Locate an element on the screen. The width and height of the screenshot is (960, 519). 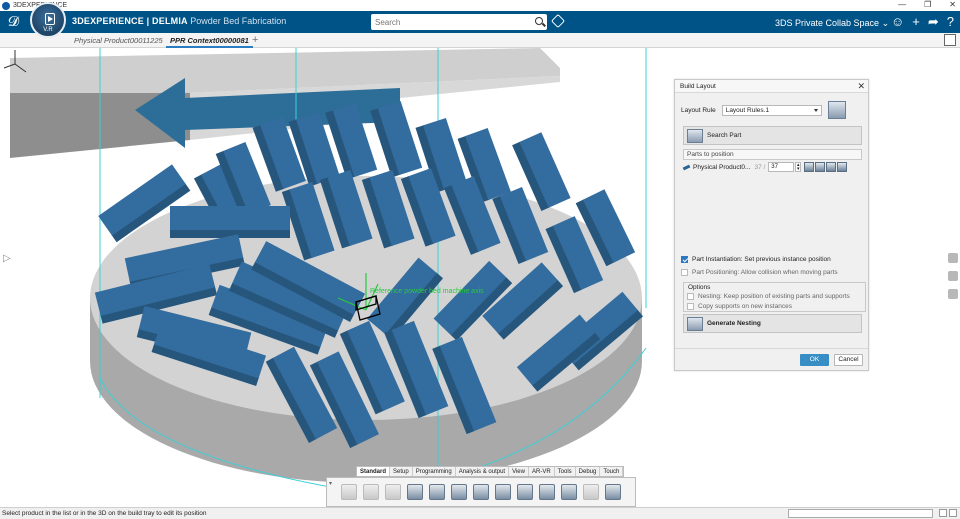
user-icon: ☺ is located at coordinates (897, 22).